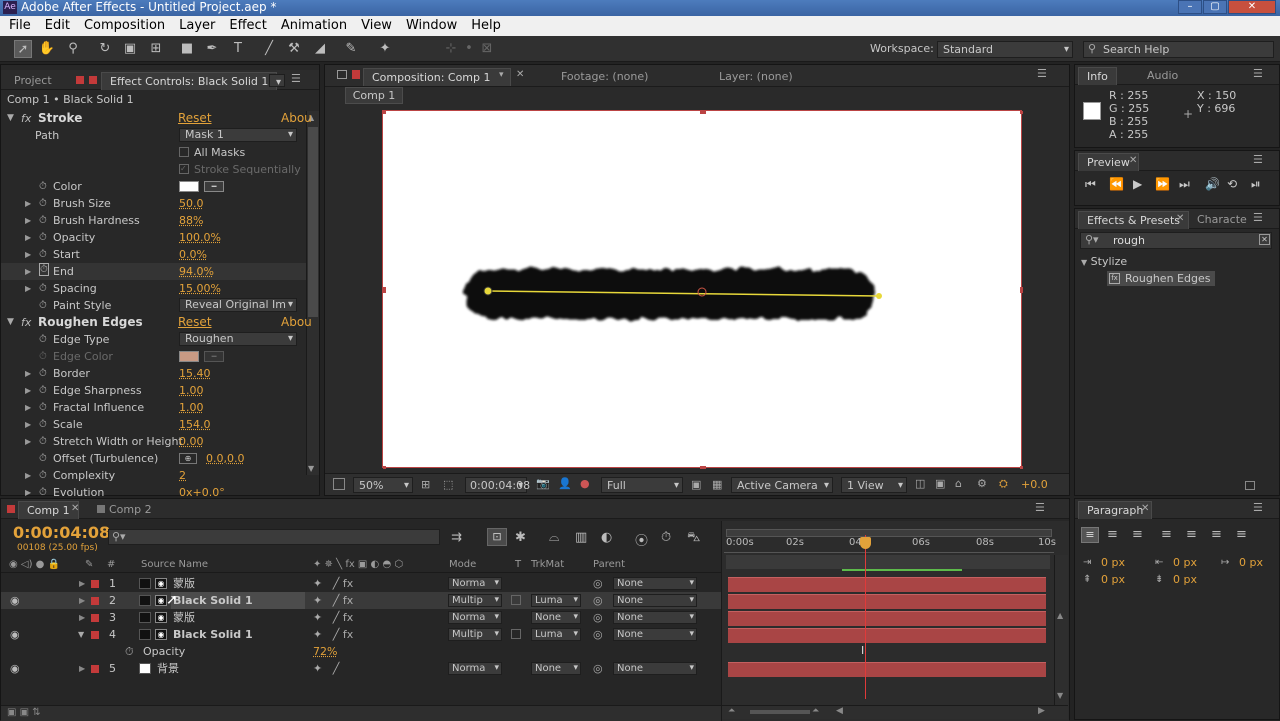  Describe the element at coordinates (1185, 579) in the screenshot. I see `space-after-value: 0 px` at that location.